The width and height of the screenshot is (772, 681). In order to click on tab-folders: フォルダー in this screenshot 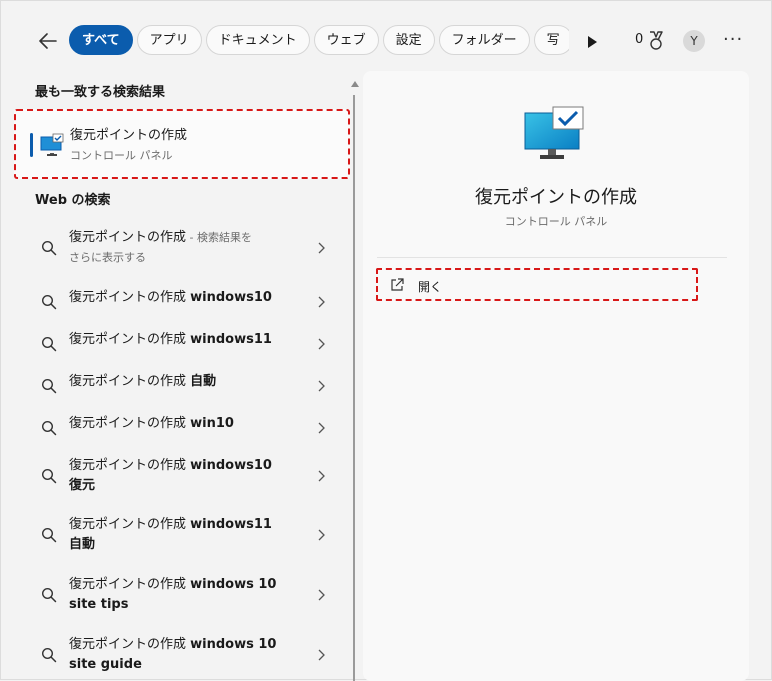, I will do `click(484, 40)`.